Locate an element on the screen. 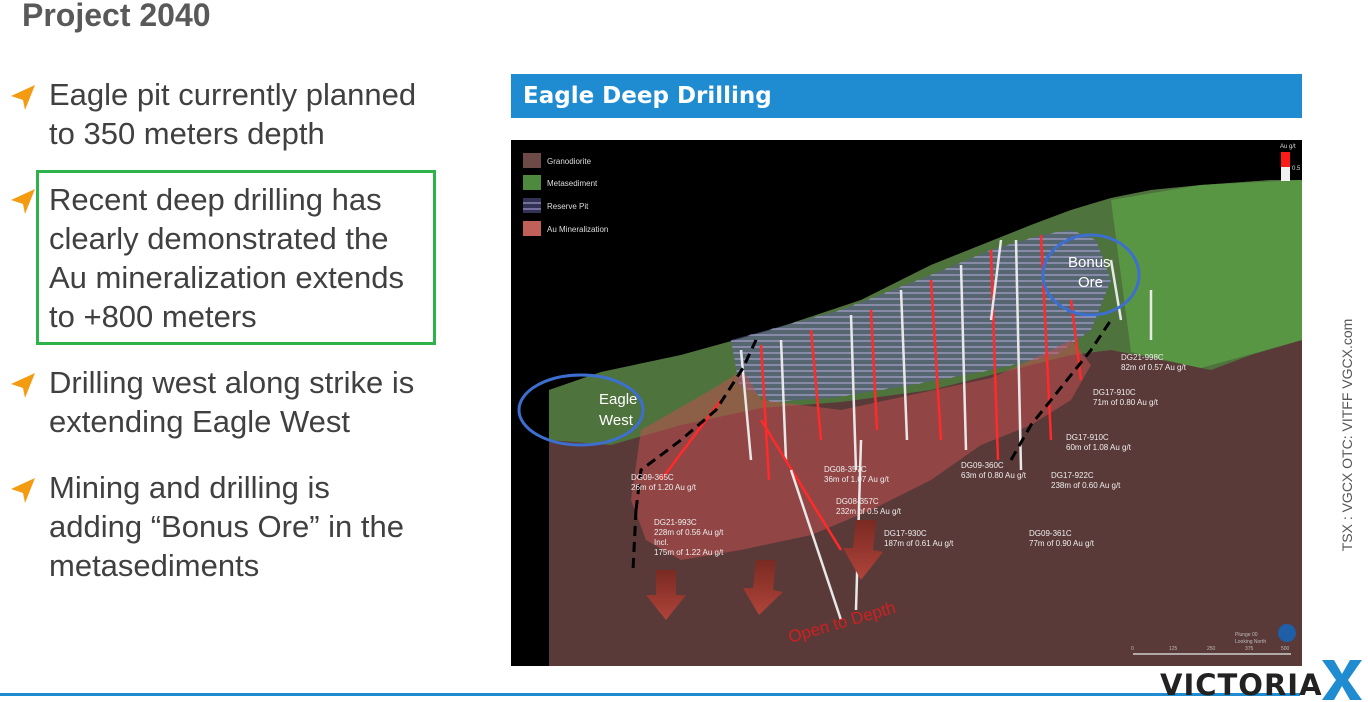  scale-tick: 375 is located at coordinates (1249, 649).